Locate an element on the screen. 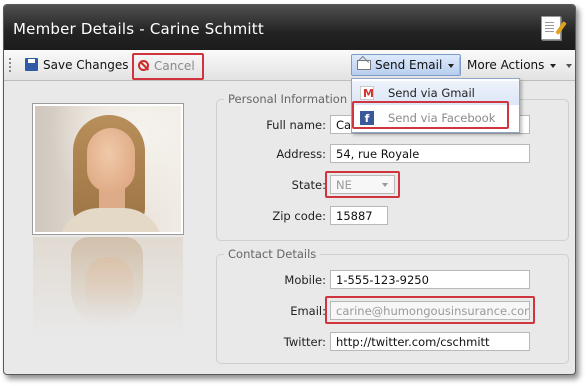 This screenshot has width=588, height=386. contact-details-legend: Contact Details is located at coordinates (272, 254).